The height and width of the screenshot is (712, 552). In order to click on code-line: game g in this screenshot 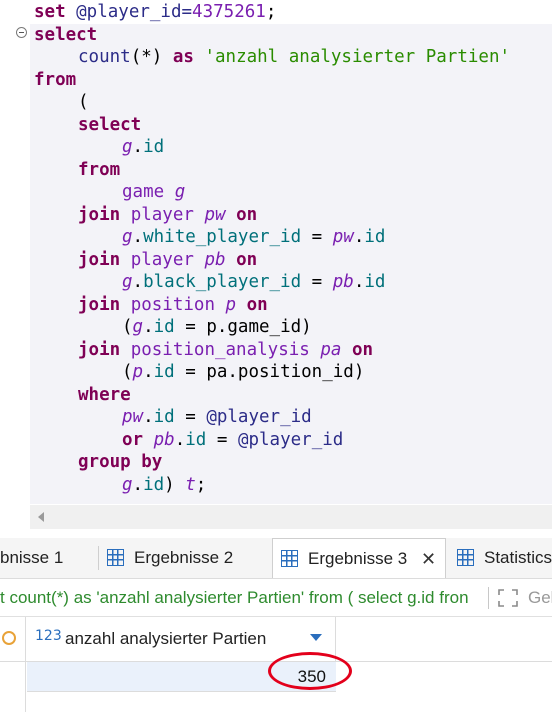, I will do `click(153, 192)`.